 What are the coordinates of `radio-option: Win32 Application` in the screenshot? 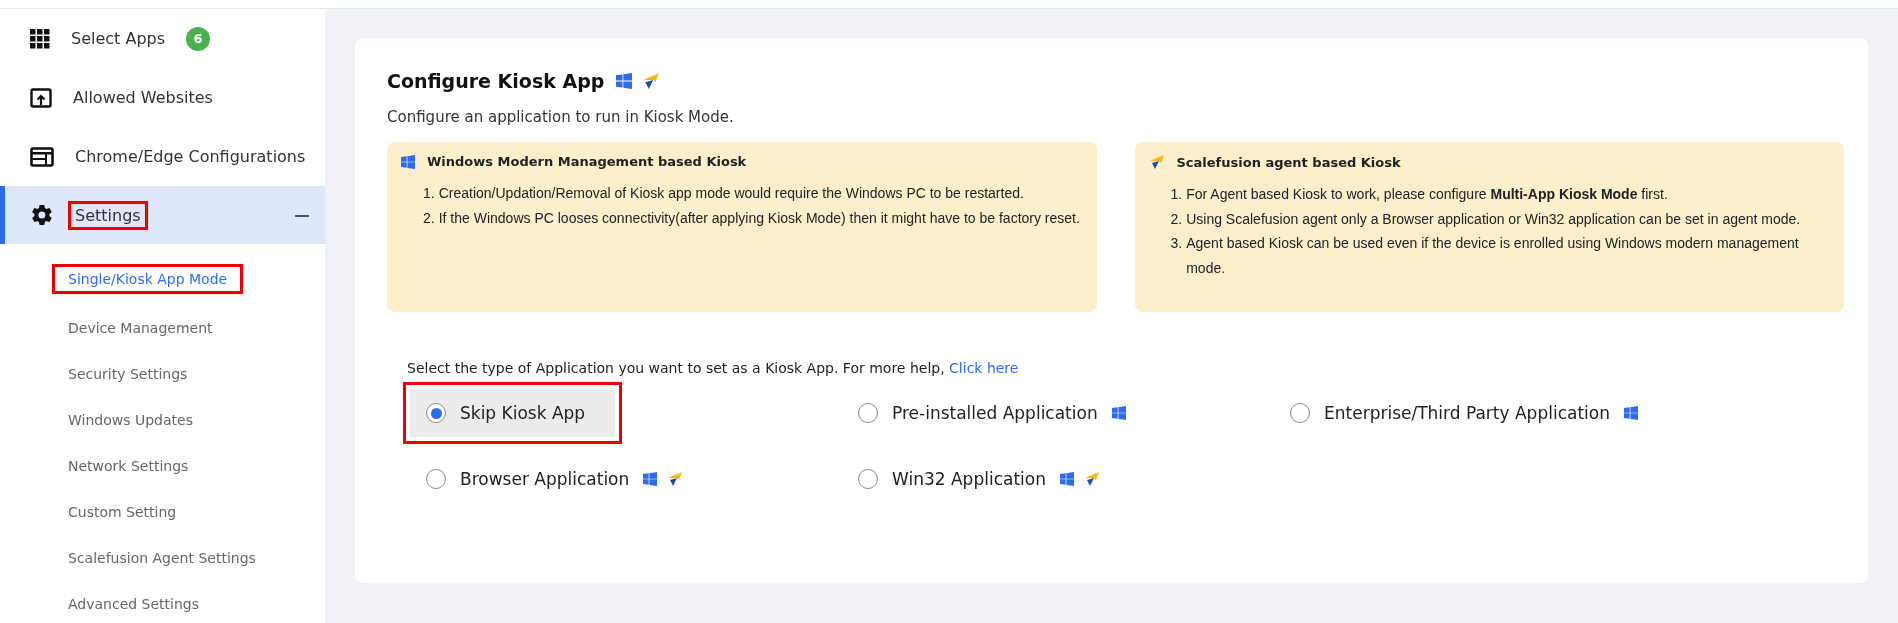 It's located at (979, 479).